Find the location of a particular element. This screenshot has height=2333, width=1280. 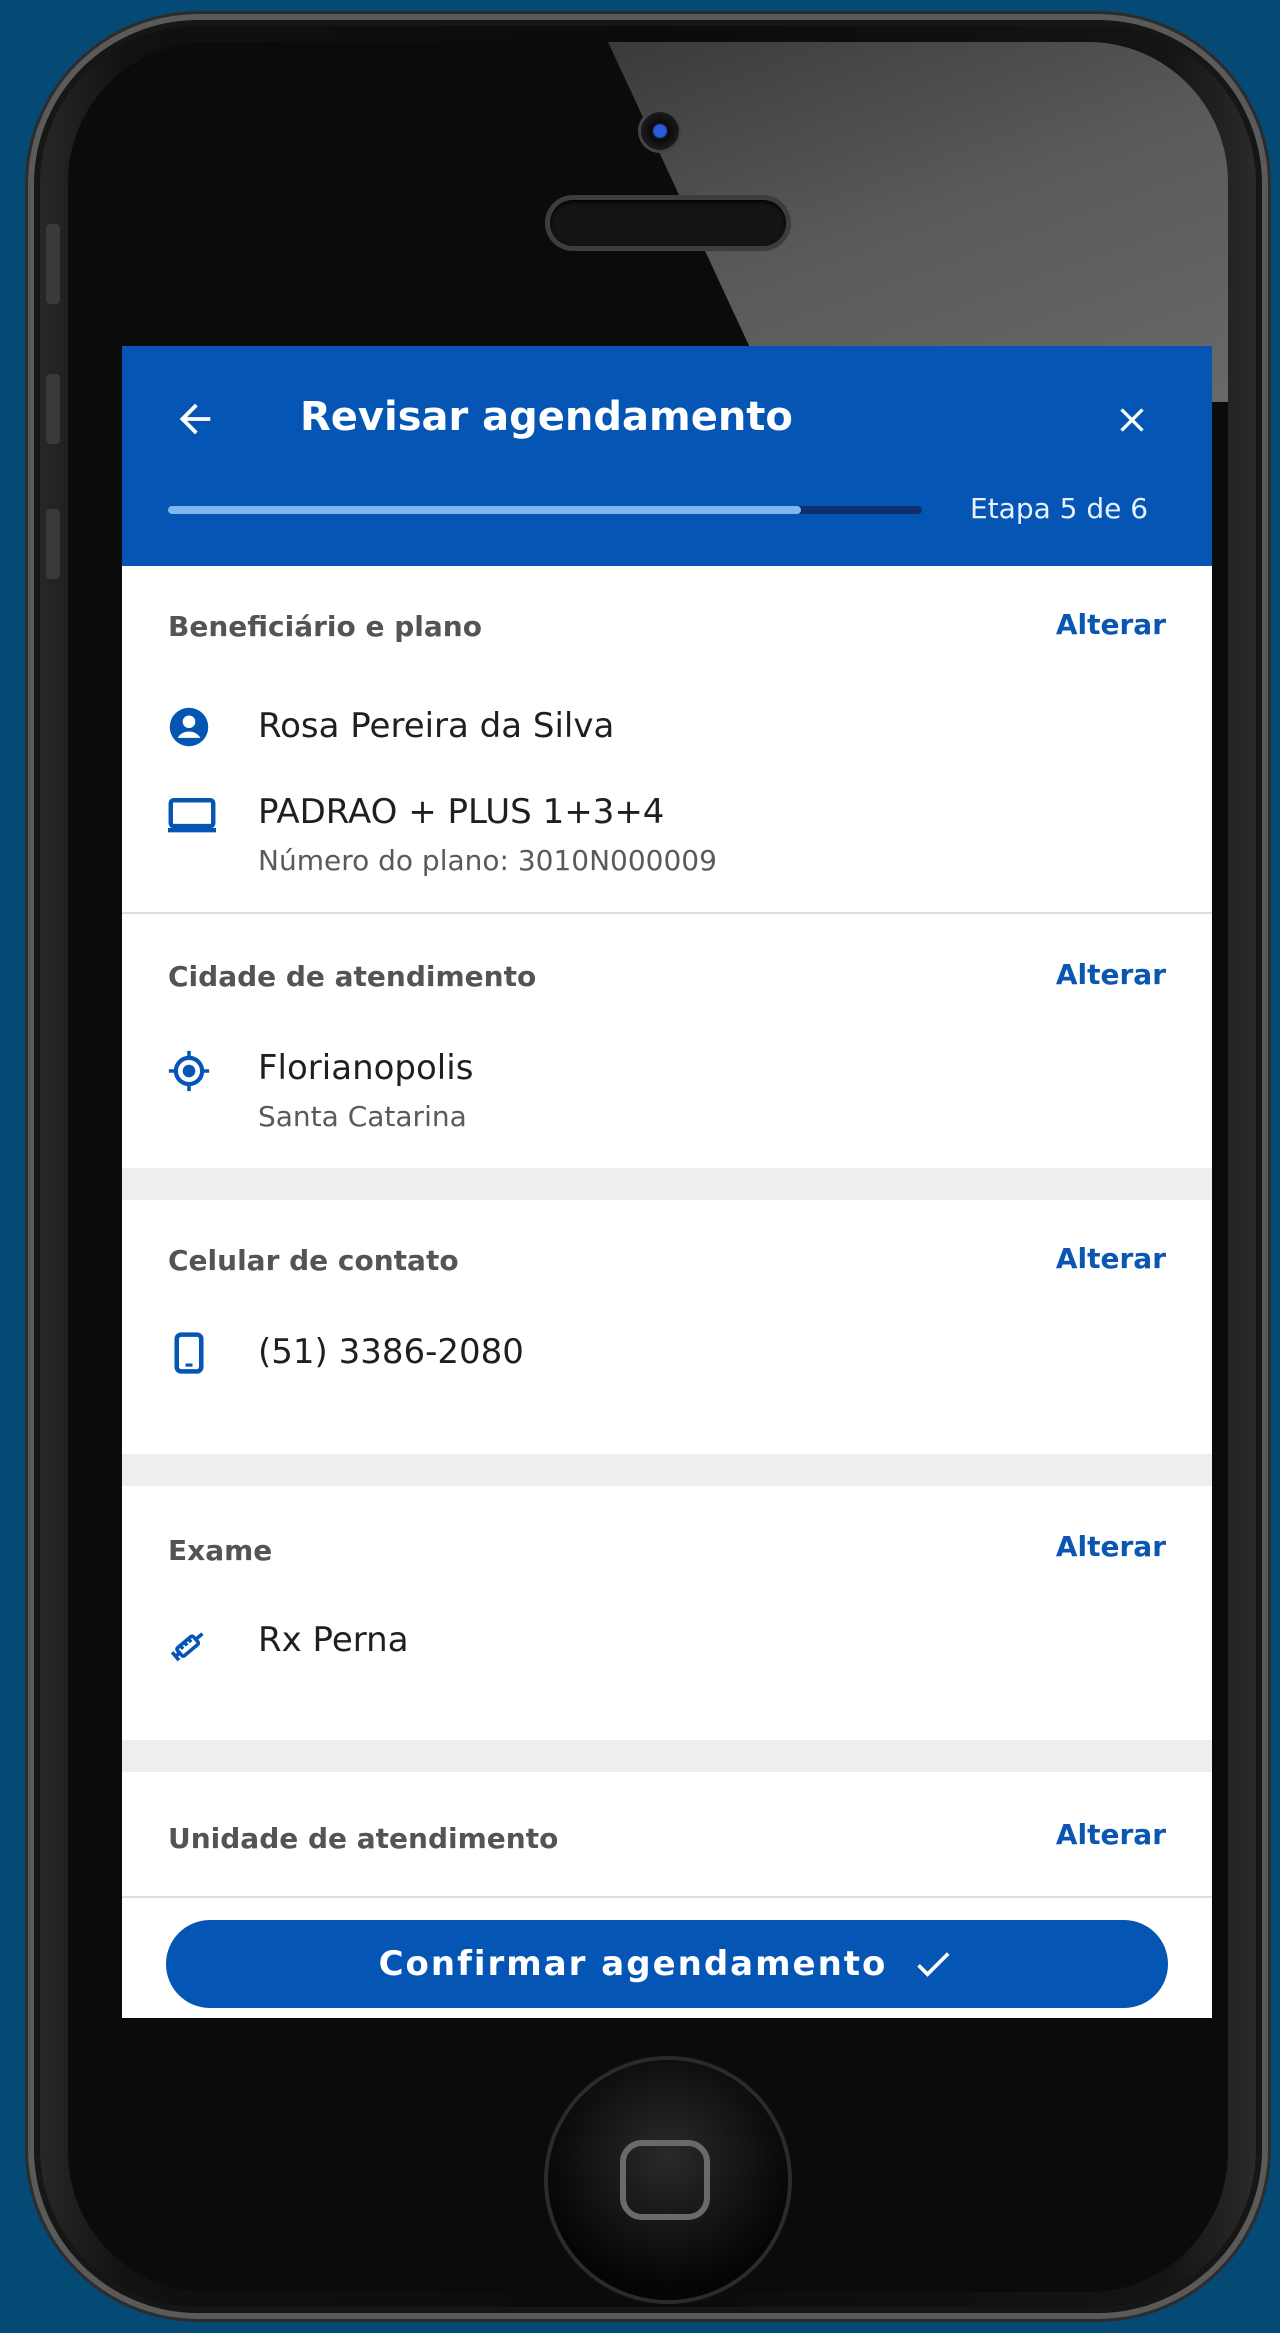

section-title: Cidade de atendimento is located at coordinates (352, 976).